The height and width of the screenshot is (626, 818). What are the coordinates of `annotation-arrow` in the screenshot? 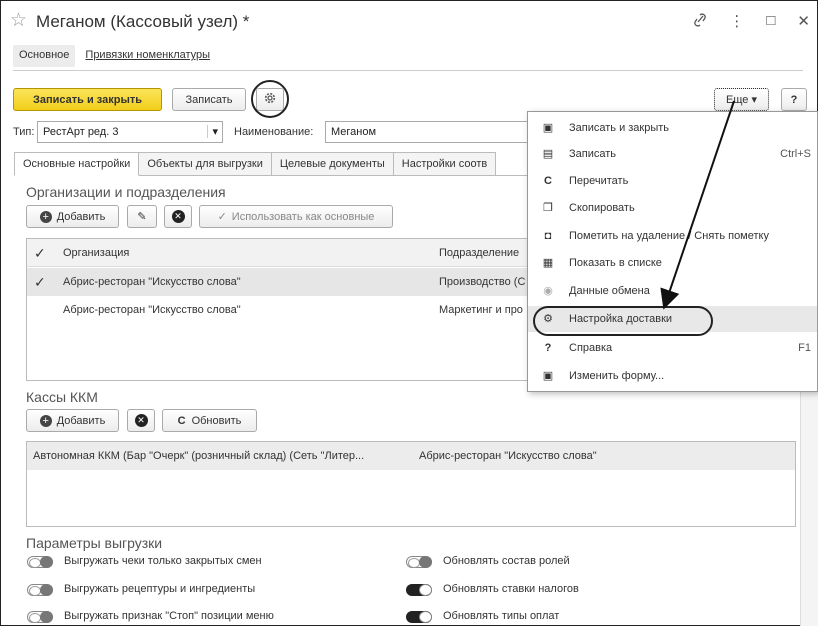 It's located at (697, 205).